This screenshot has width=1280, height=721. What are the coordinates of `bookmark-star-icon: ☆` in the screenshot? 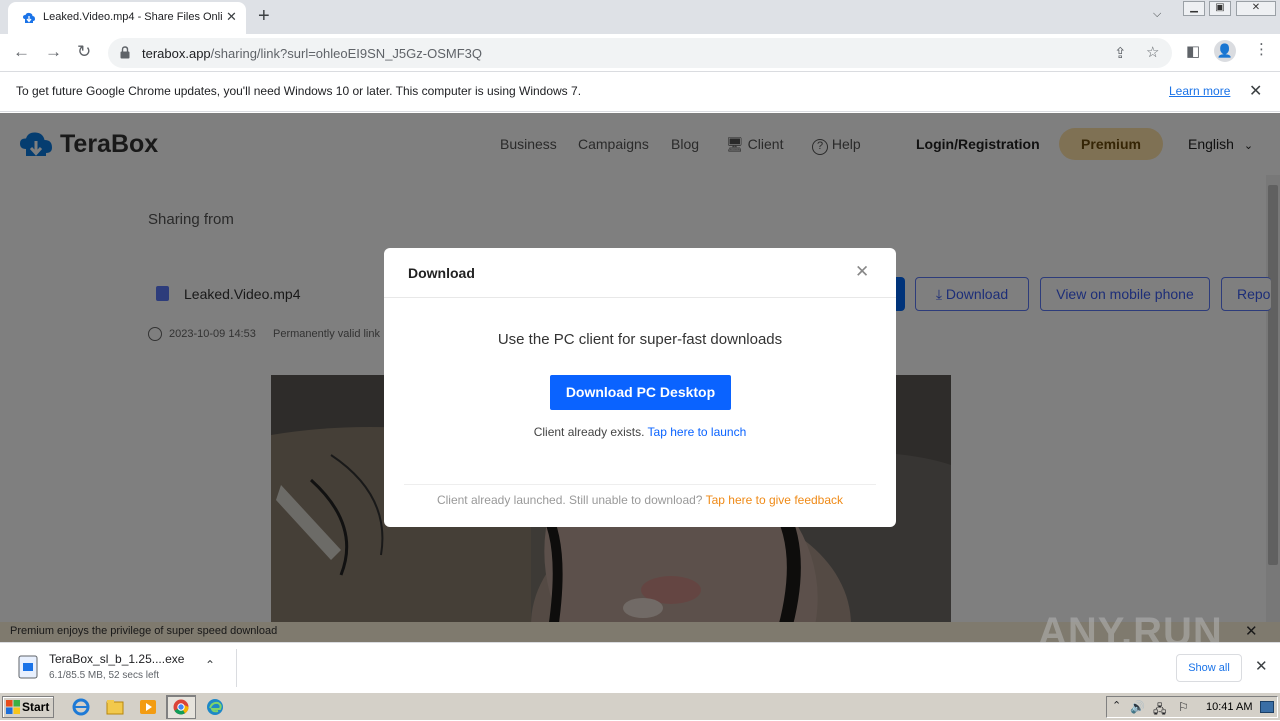 It's located at (1152, 53).